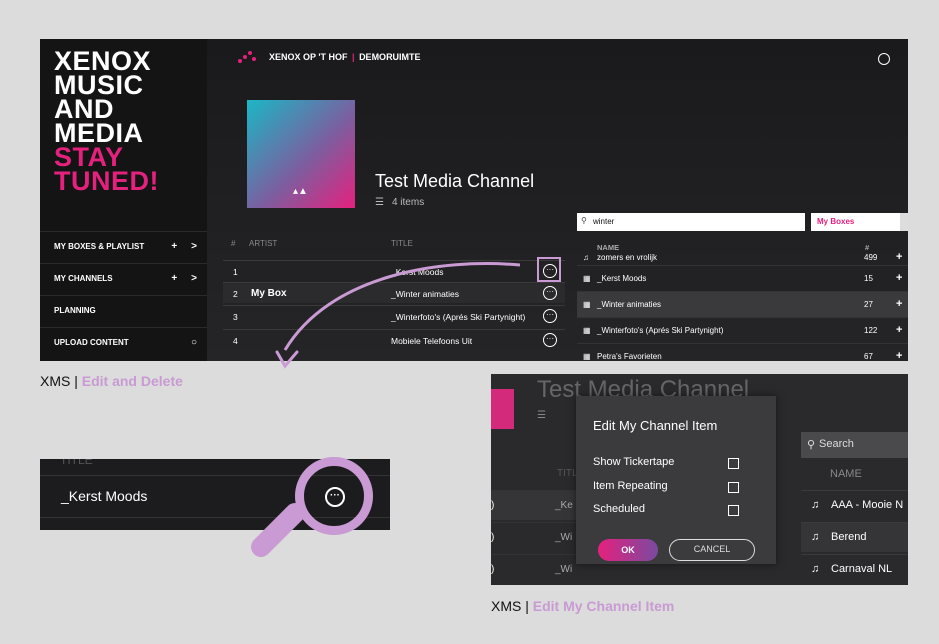 This screenshot has height=644, width=939. I want to click on column-header-name: NAME, so click(846, 474).